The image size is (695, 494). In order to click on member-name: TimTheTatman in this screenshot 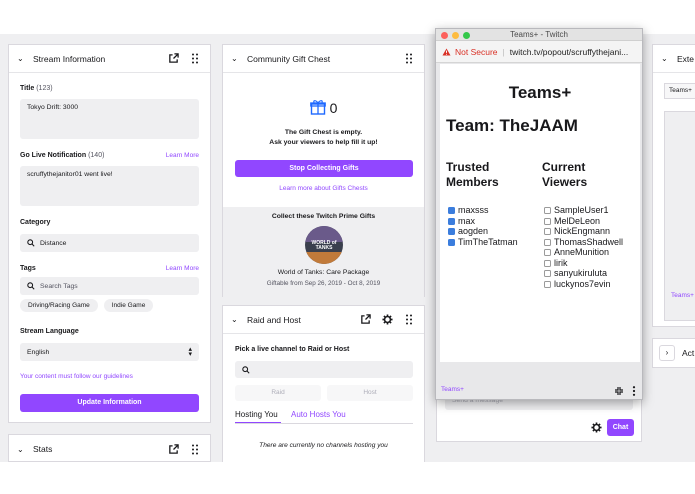, I will do `click(488, 241)`.